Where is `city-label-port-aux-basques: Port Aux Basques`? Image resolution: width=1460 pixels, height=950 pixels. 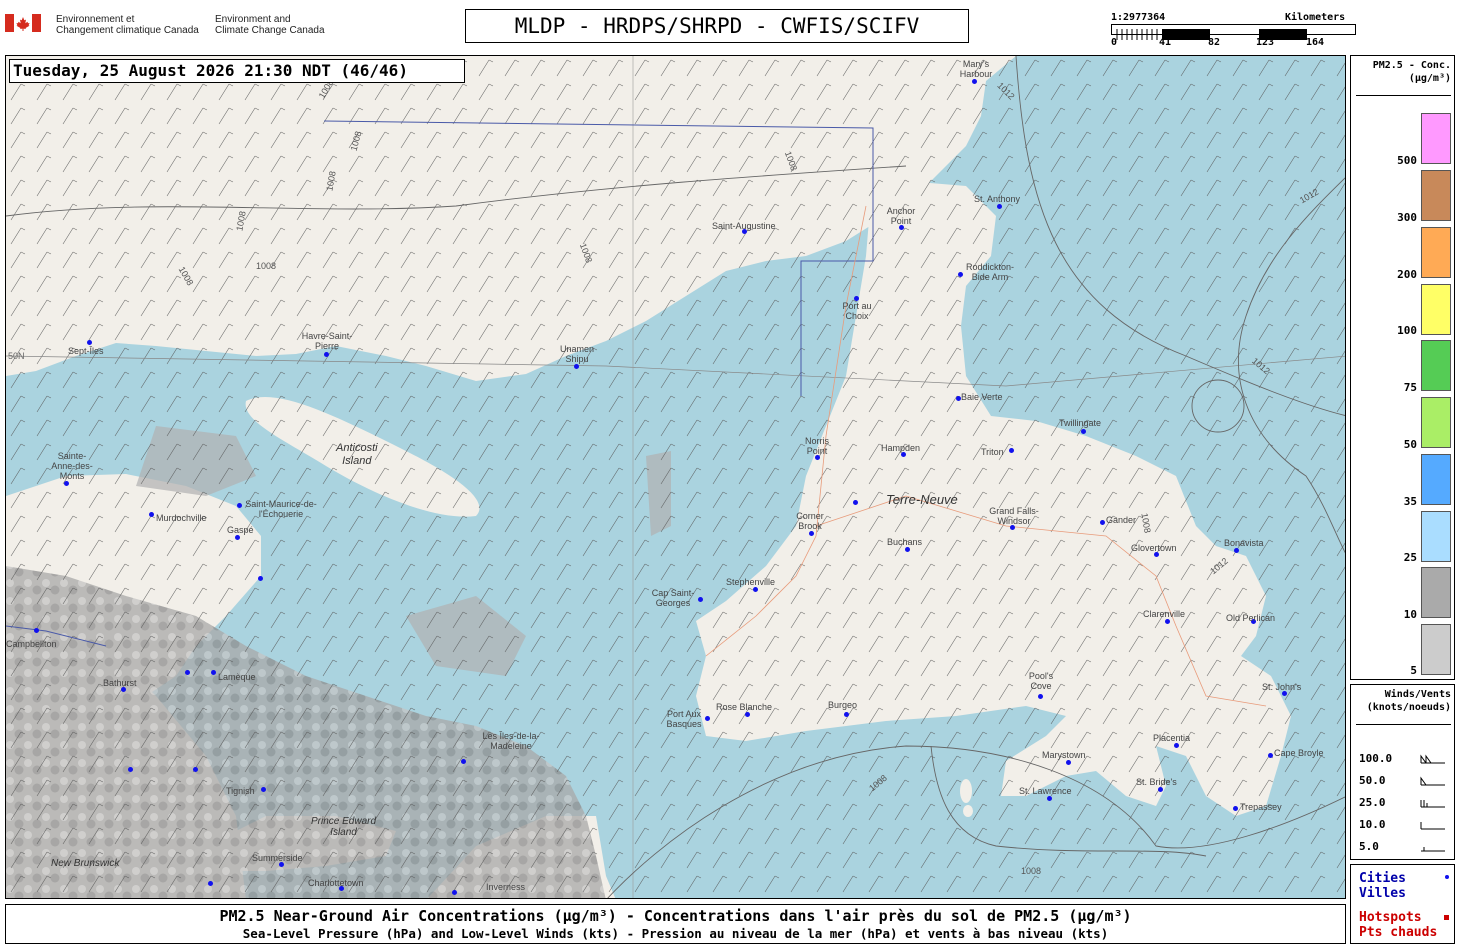
city-label-port-aux-basques: Port Aux Basques is located at coordinates (684, 719).